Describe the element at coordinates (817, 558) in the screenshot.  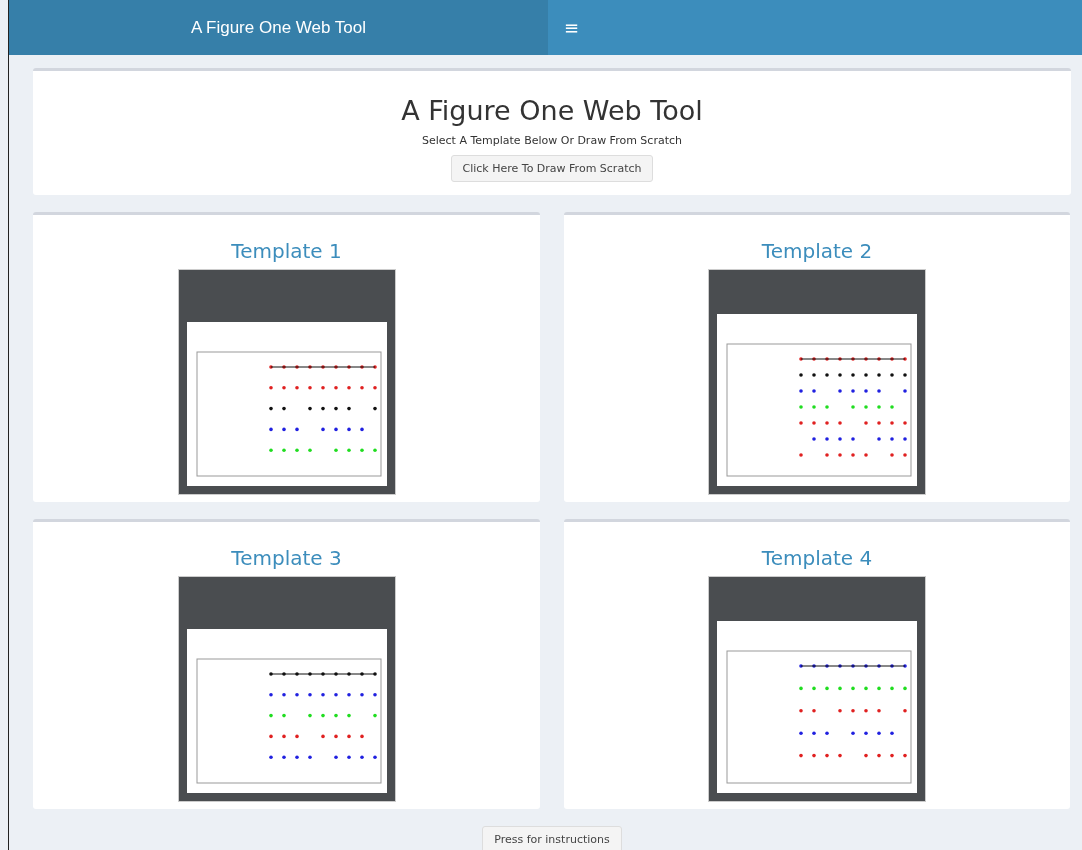
I see `template-title: Template 4` at that location.